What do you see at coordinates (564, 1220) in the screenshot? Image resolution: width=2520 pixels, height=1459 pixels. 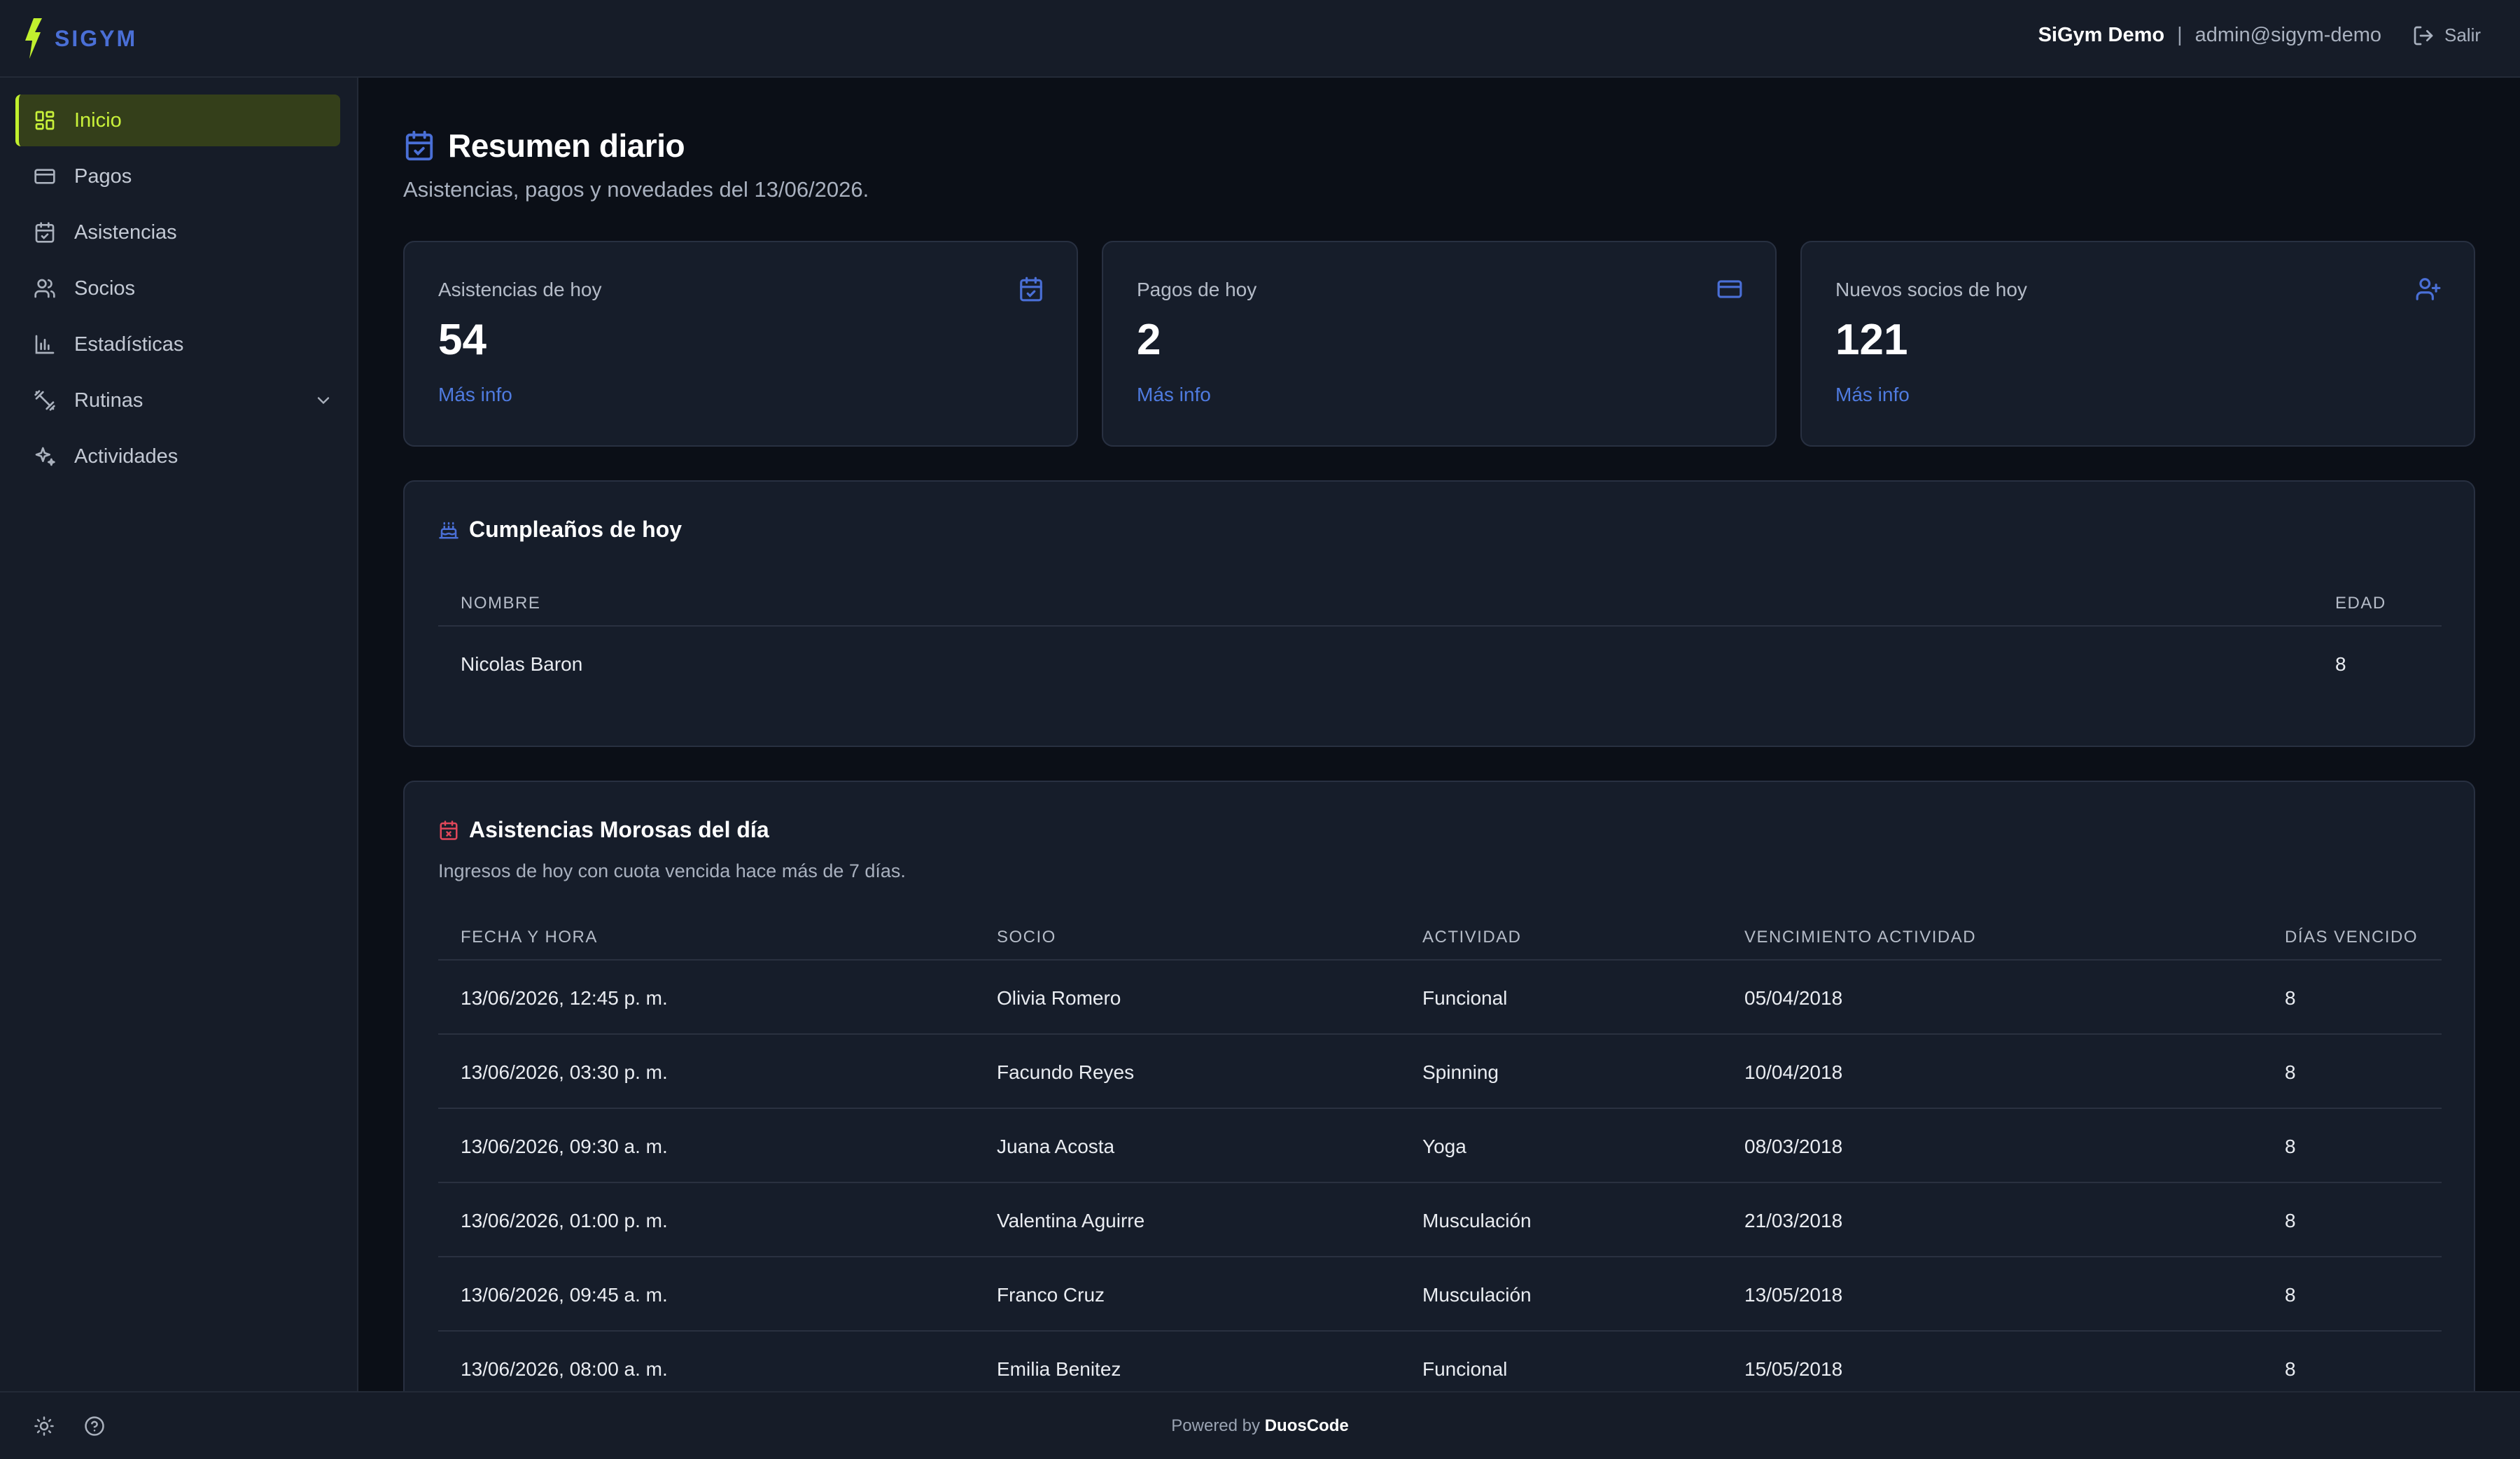 I see `cell-datetime: 13/06/2026, 01:00 p. m.` at bounding box center [564, 1220].